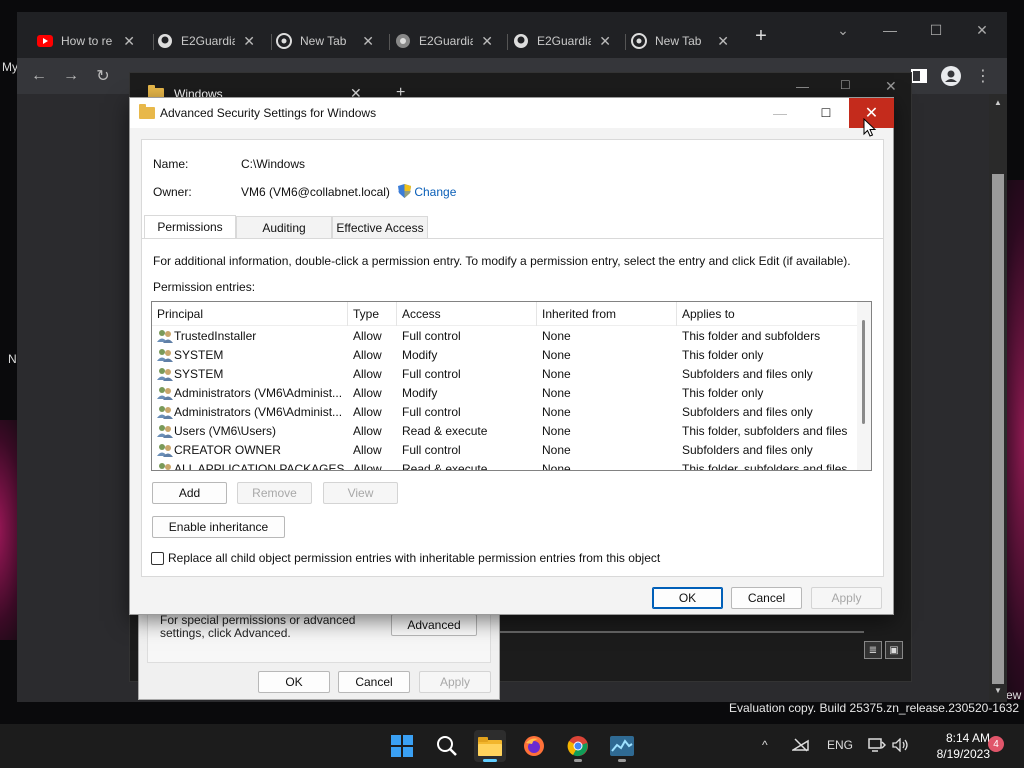  Describe the element at coordinates (901, 746) in the screenshot. I see `volume-icon` at that location.